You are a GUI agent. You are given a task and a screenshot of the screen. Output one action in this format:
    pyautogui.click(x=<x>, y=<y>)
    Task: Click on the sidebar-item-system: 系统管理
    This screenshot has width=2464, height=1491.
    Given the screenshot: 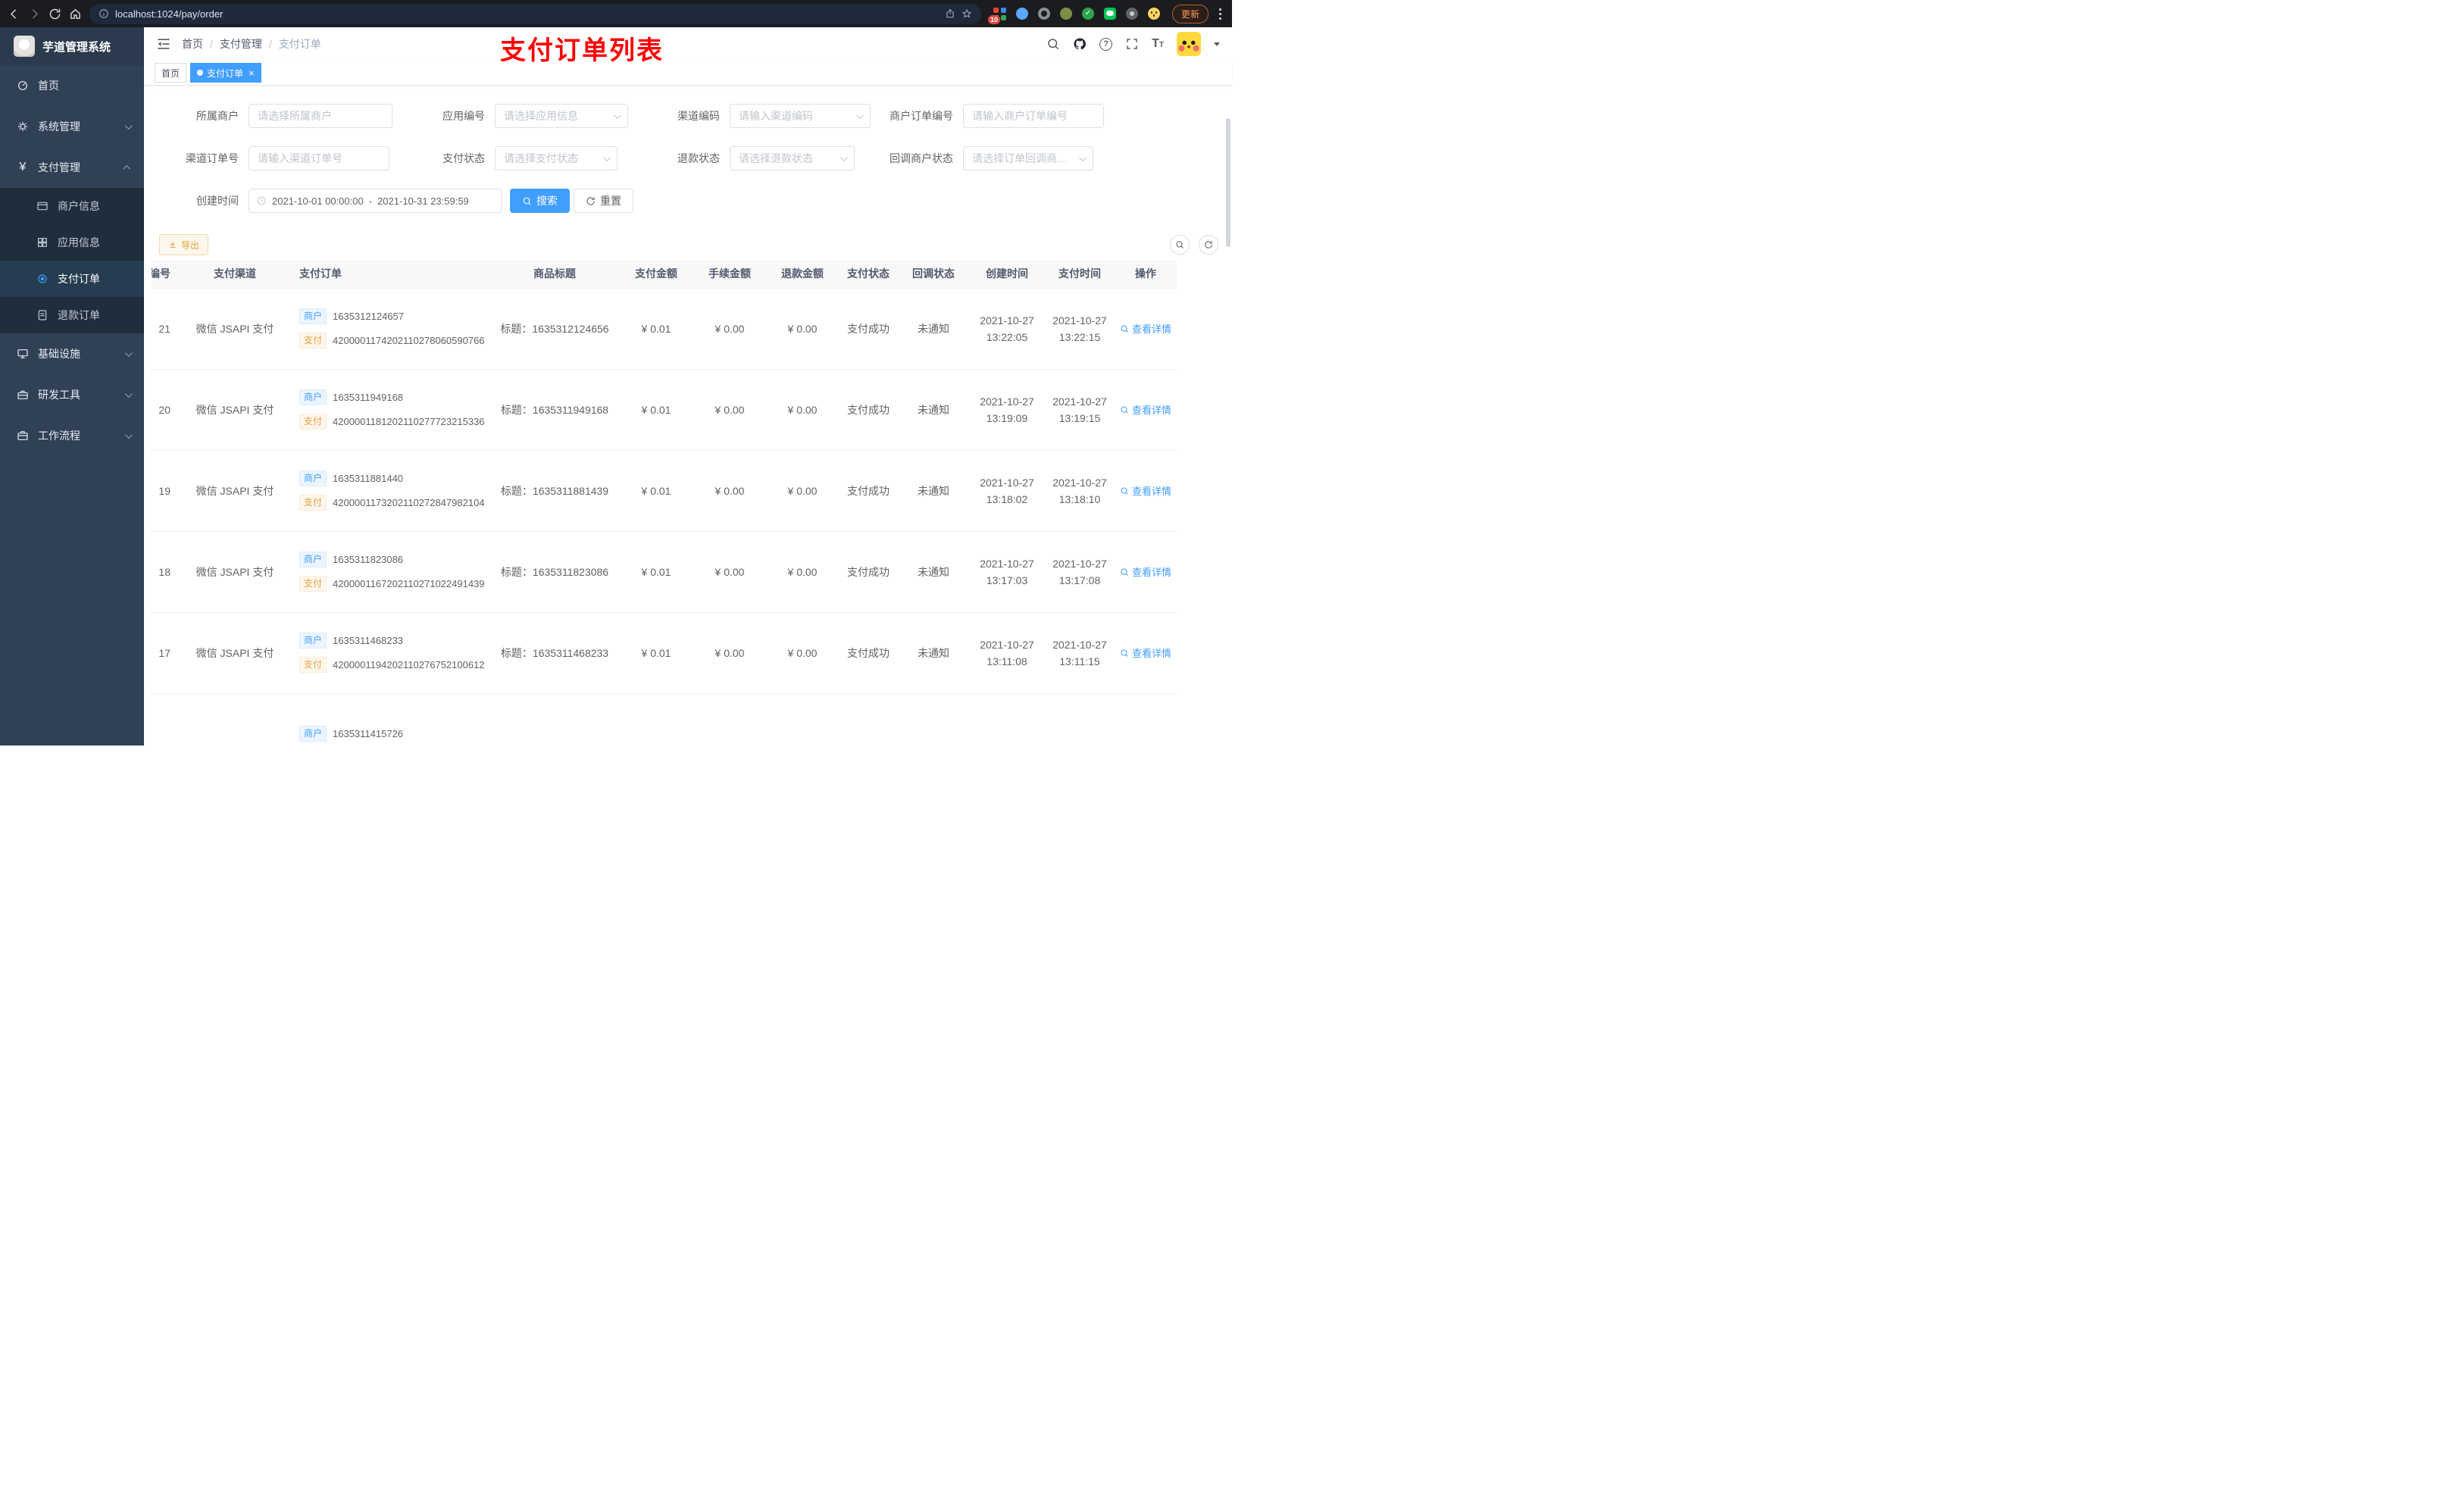 What is the action you would take?
    pyautogui.click(x=72, y=126)
    